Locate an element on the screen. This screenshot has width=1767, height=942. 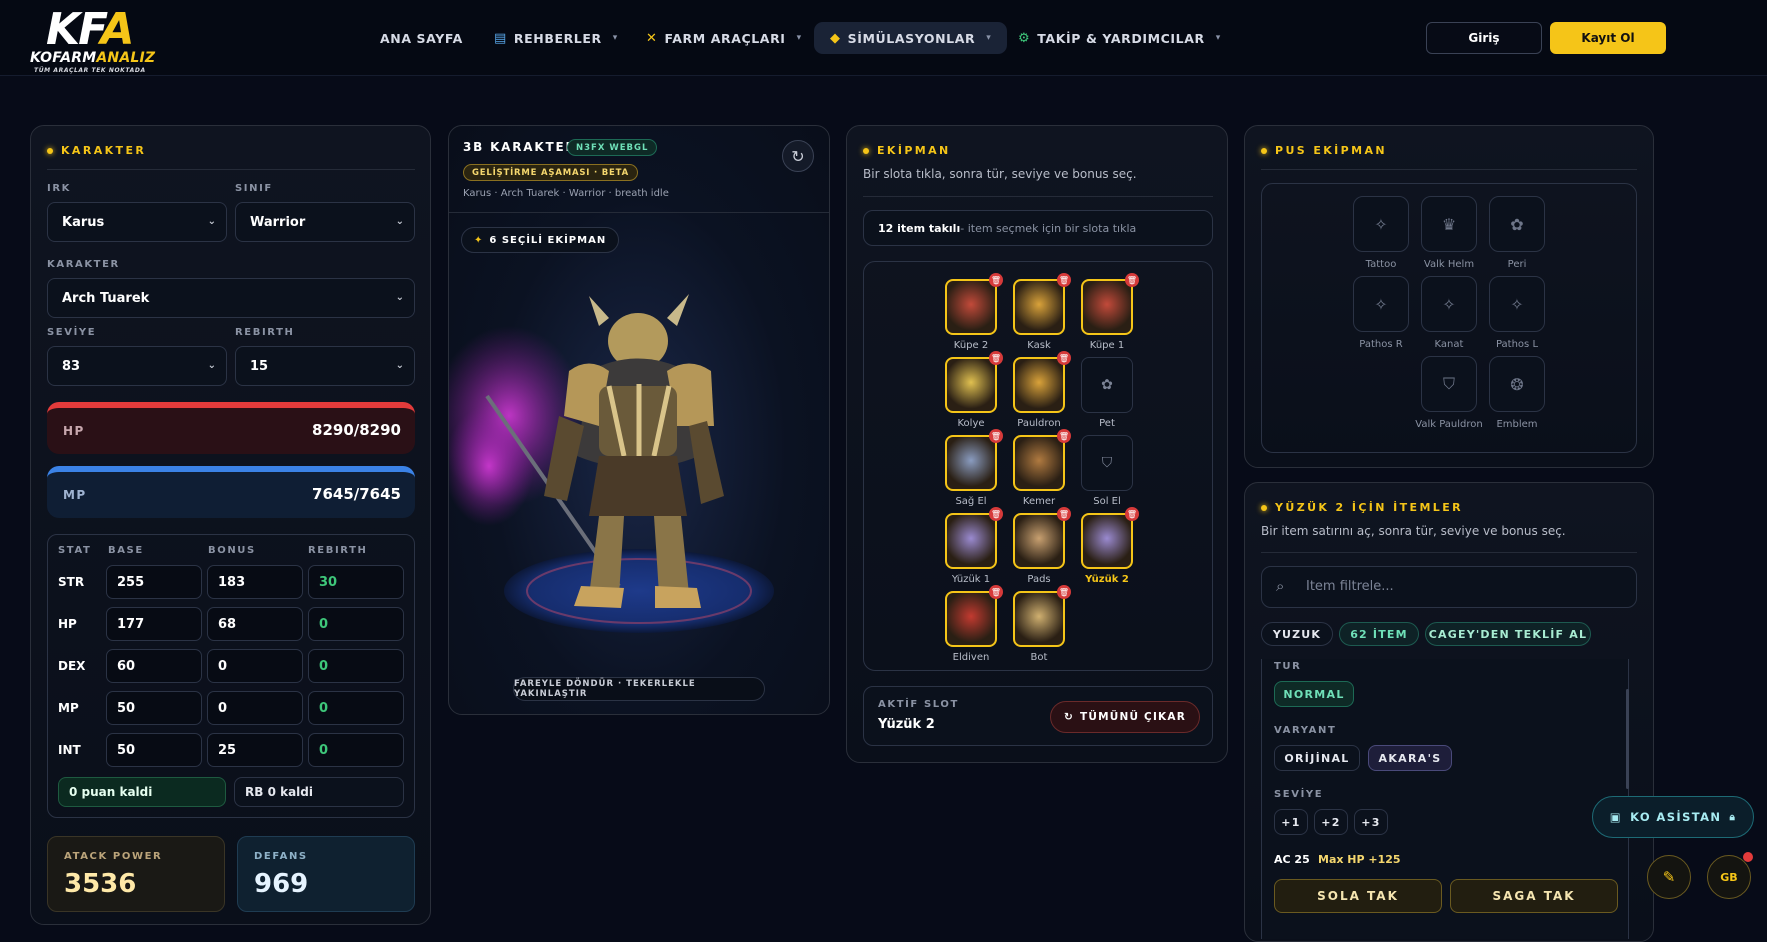
stat-name: STR is located at coordinates (71, 582).